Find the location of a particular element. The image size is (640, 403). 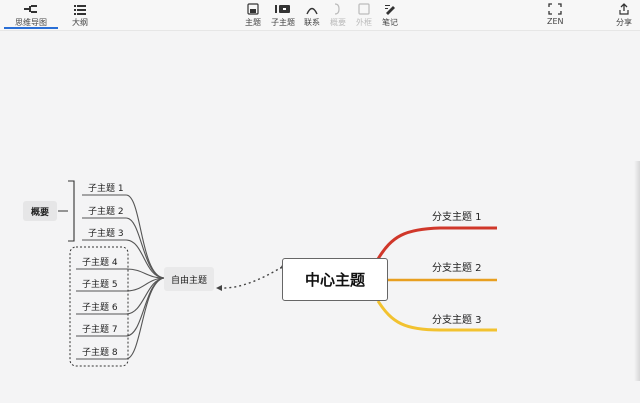

subtopic-3: 子主题 3 is located at coordinates (106, 232).